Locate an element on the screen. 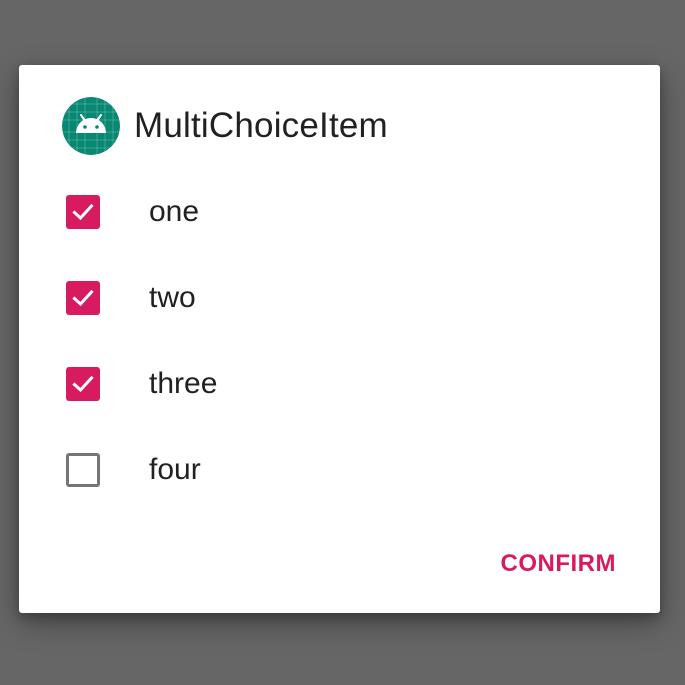  list-item-label: four is located at coordinates (175, 469).